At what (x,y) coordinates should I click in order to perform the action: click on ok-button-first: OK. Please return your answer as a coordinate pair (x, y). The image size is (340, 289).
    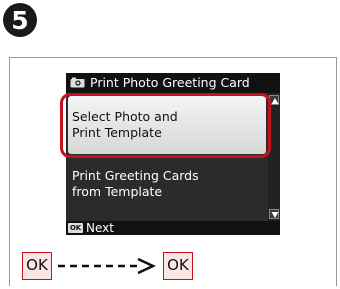
    Looking at the image, I should click on (37, 266).